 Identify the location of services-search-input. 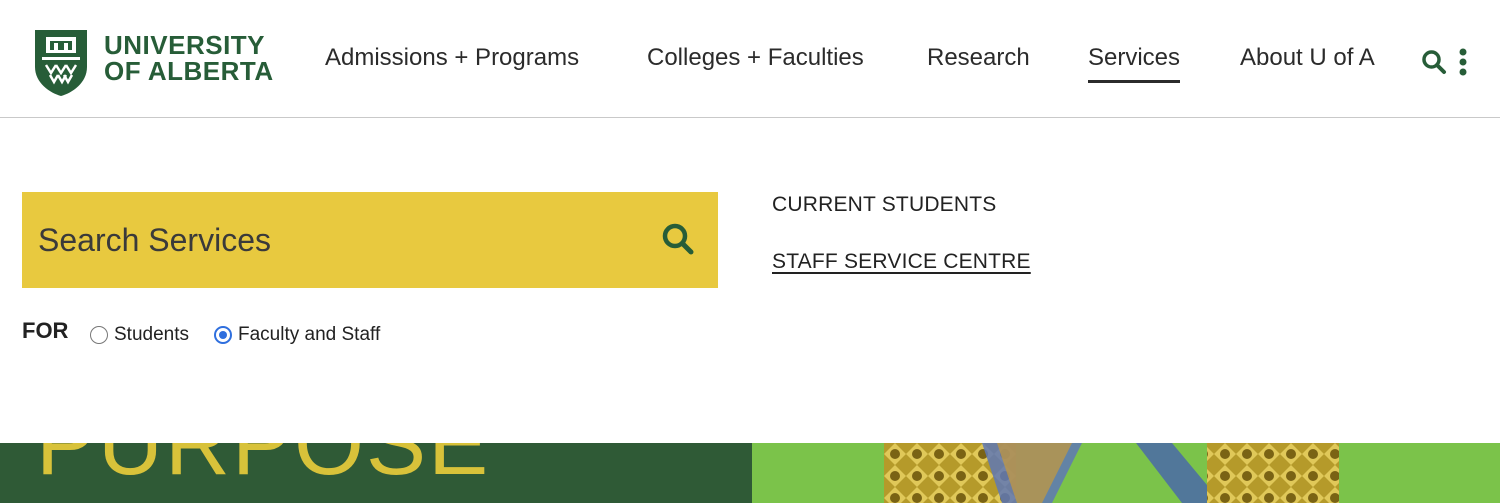
(329, 240).